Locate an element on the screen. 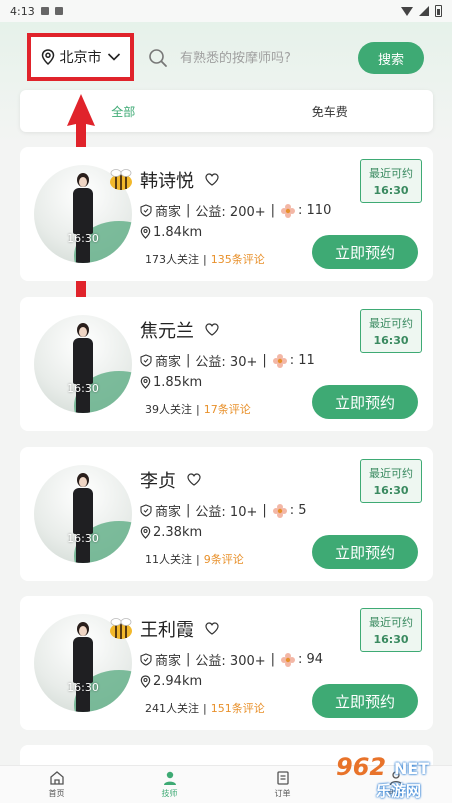 This screenshot has height=803, width=452. welfare-count: 公益: 10+ is located at coordinates (226, 512).